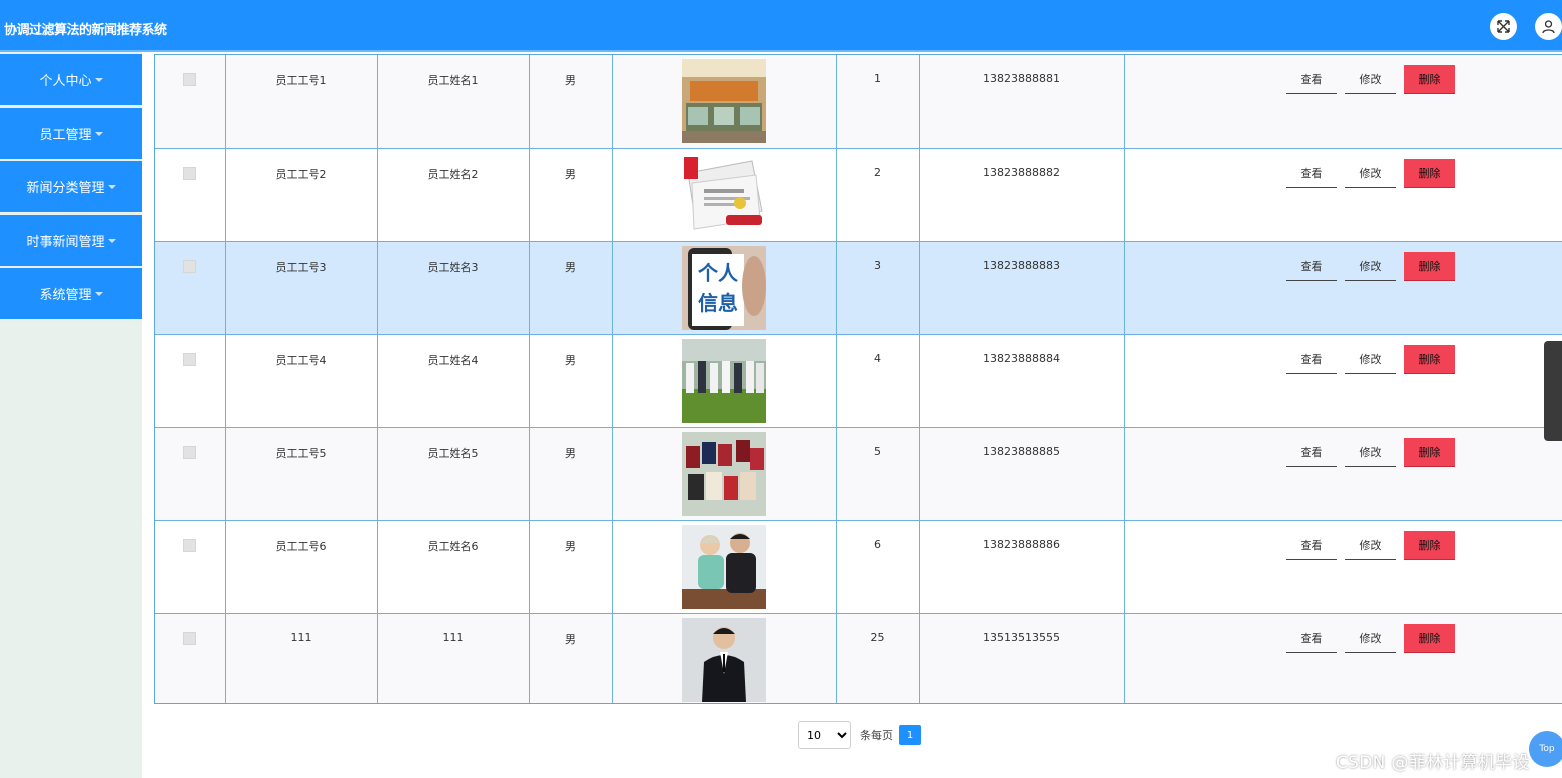 The image size is (1562, 778). I want to click on user-icon, so click(1548, 27).